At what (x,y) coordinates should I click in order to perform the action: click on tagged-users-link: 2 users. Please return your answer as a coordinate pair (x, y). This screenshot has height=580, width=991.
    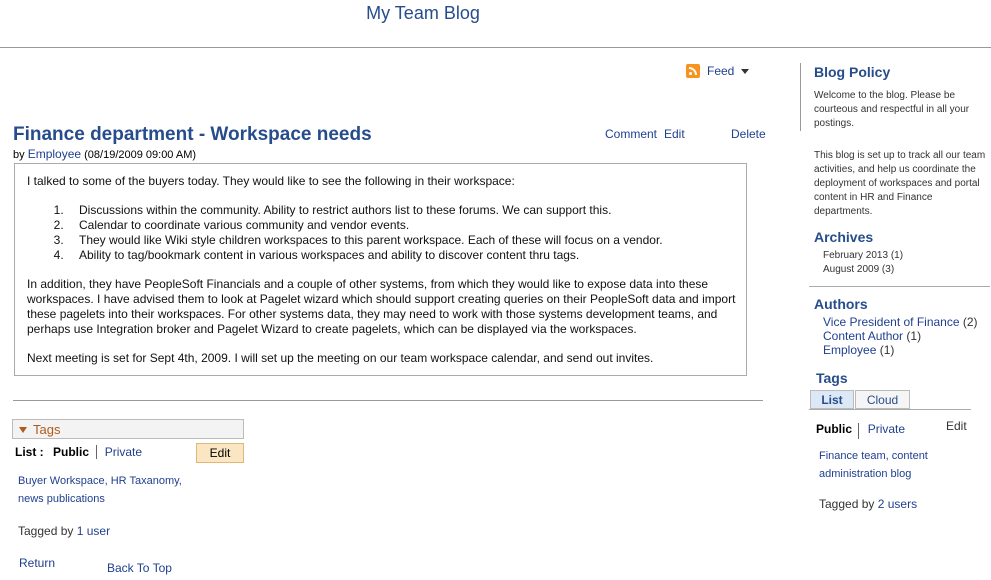
    Looking at the image, I should click on (897, 504).